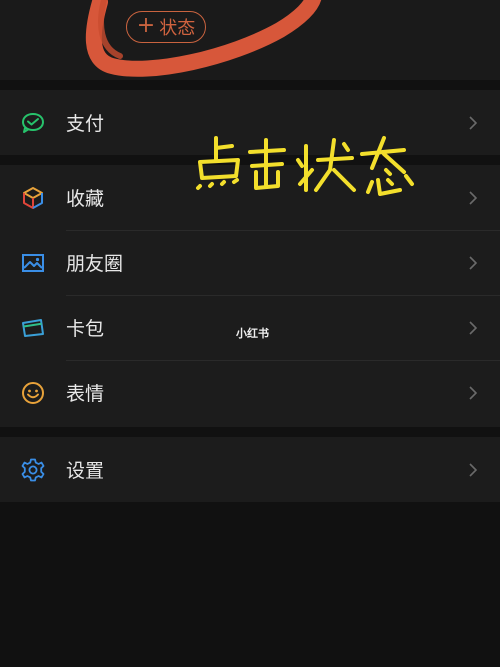 Image resolution: width=500 pixels, height=667 pixels. I want to click on menu-item-stickers: 表情, so click(250, 392).